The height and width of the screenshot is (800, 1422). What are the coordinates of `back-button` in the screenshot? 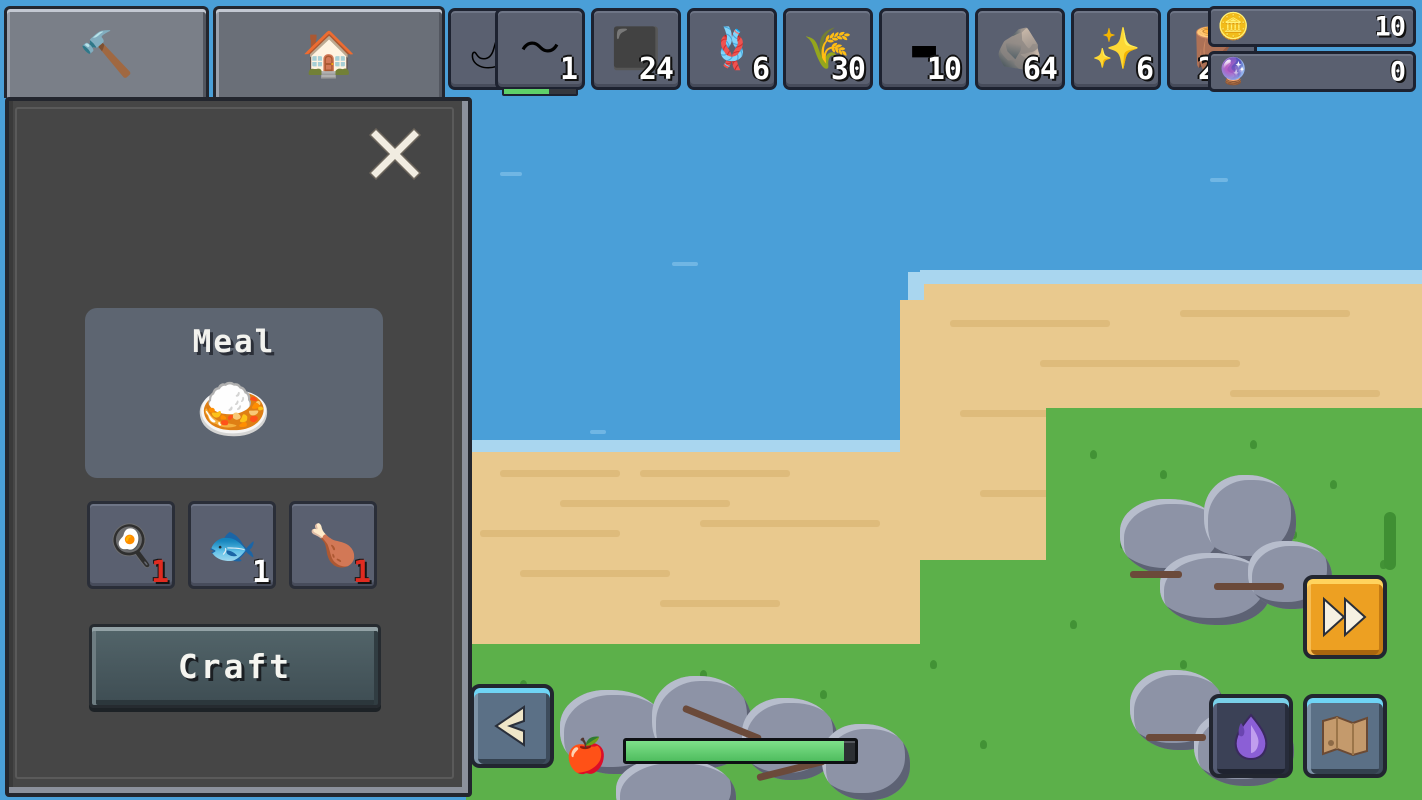 It's located at (512, 726).